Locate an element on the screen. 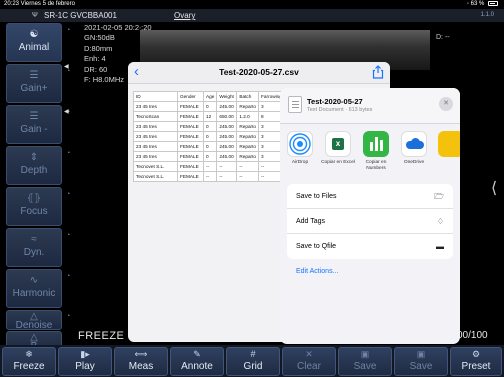 The width and height of the screenshot is (504, 377). play-button: ▮▸ Play is located at coordinates (85, 361).